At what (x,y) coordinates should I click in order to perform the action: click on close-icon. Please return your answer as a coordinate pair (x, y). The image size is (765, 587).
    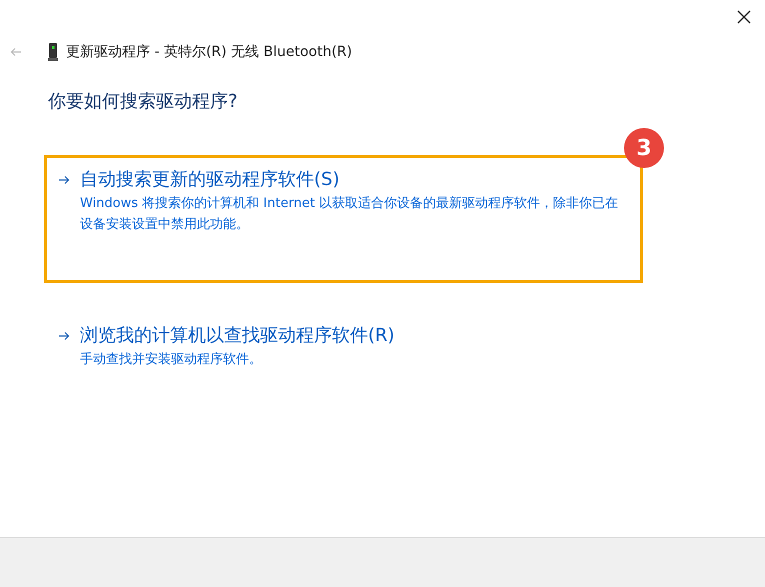
    Looking at the image, I should click on (744, 17).